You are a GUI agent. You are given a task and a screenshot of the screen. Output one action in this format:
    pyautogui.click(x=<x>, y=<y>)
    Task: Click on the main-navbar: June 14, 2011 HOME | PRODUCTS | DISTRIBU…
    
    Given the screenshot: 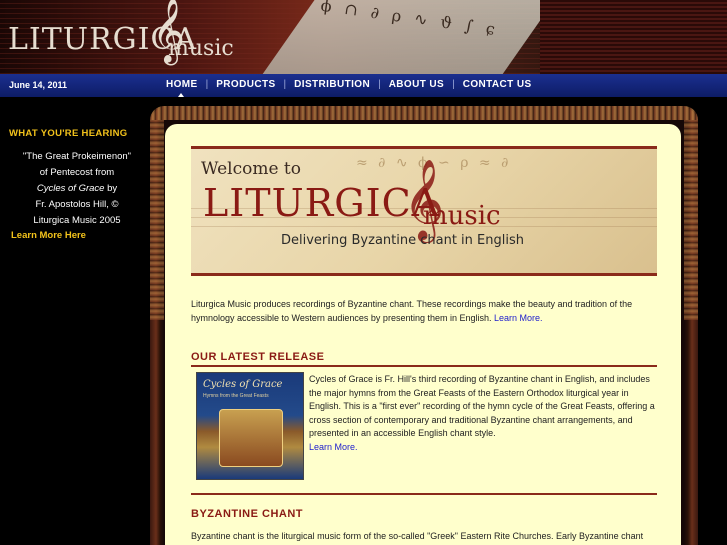 What is the action you would take?
    pyautogui.click(x=363, y=85)
    